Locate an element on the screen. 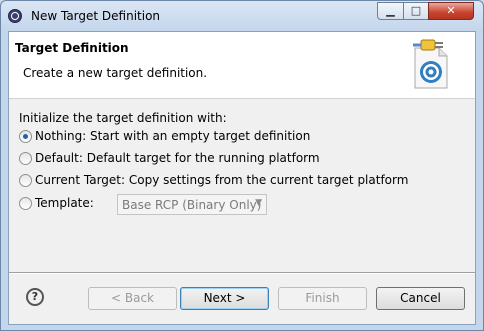 The height and width of the screenshot is (331, 484). button-bar-separator is located at coordinates (242, 273).